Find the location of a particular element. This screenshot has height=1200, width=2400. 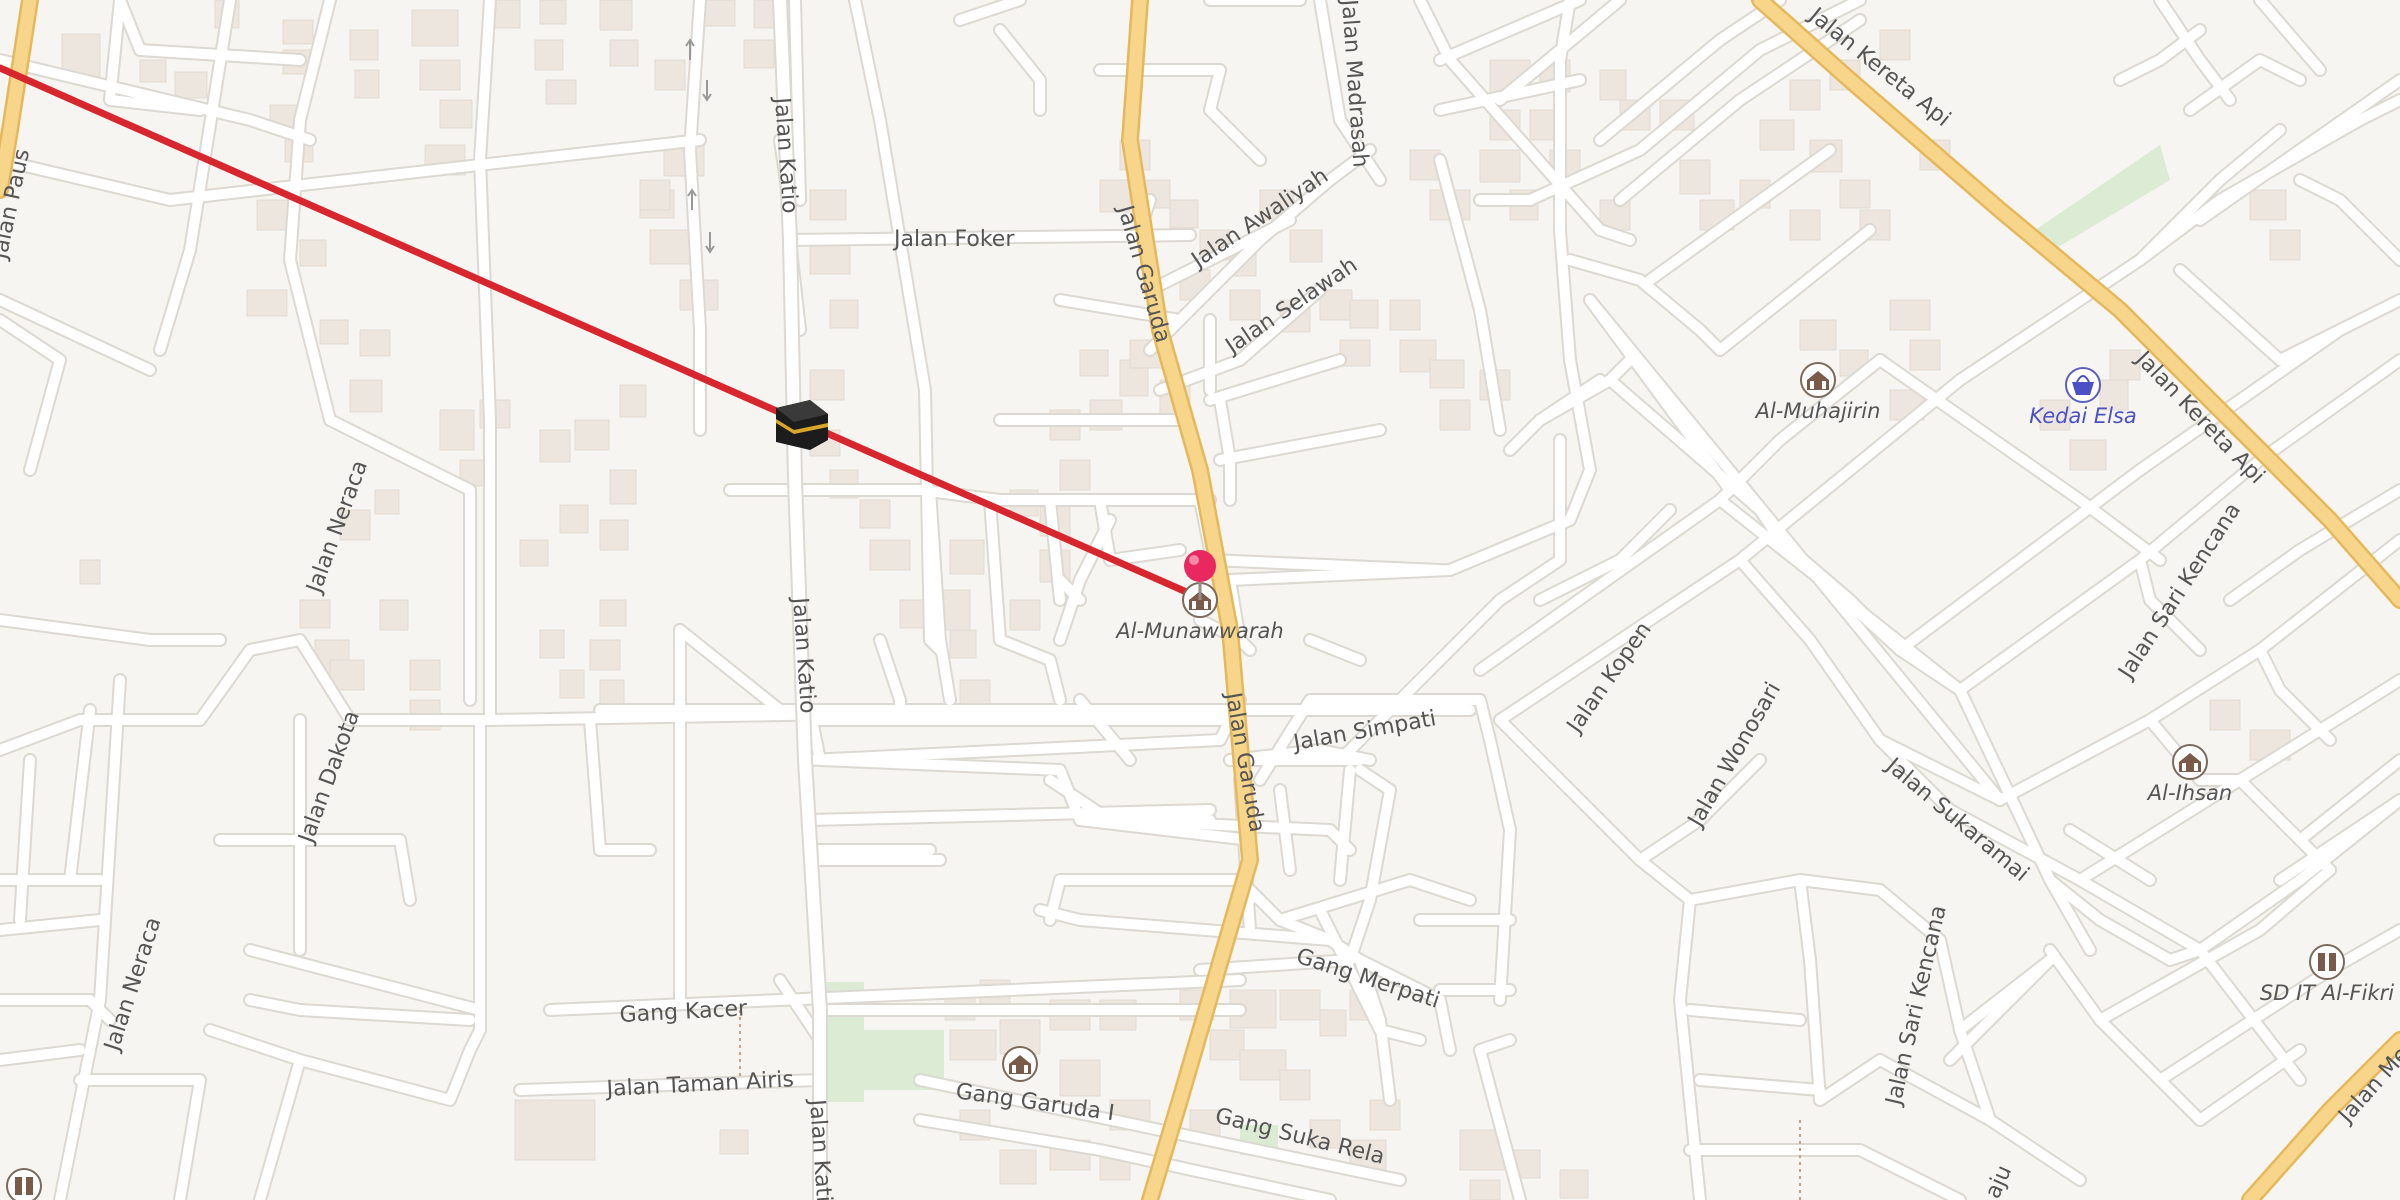

poi-label-al-ihsan: Al-Ihsan is located at coordinates (2189, 793).